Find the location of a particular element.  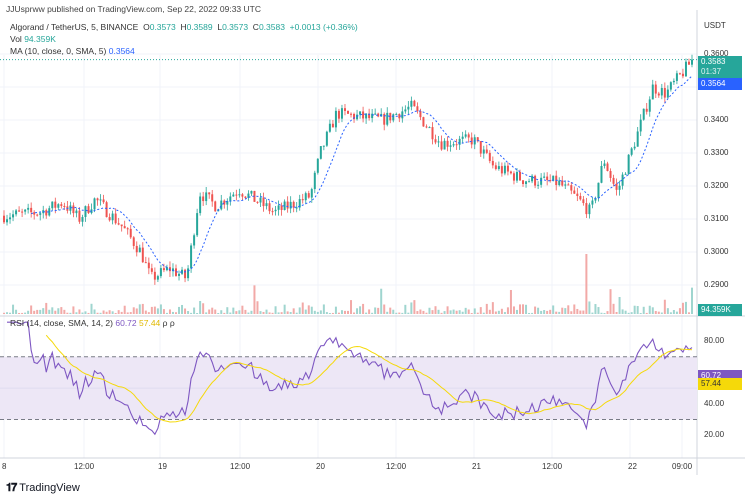

close-value: 0.3583 is located at coordinates (271, 27).